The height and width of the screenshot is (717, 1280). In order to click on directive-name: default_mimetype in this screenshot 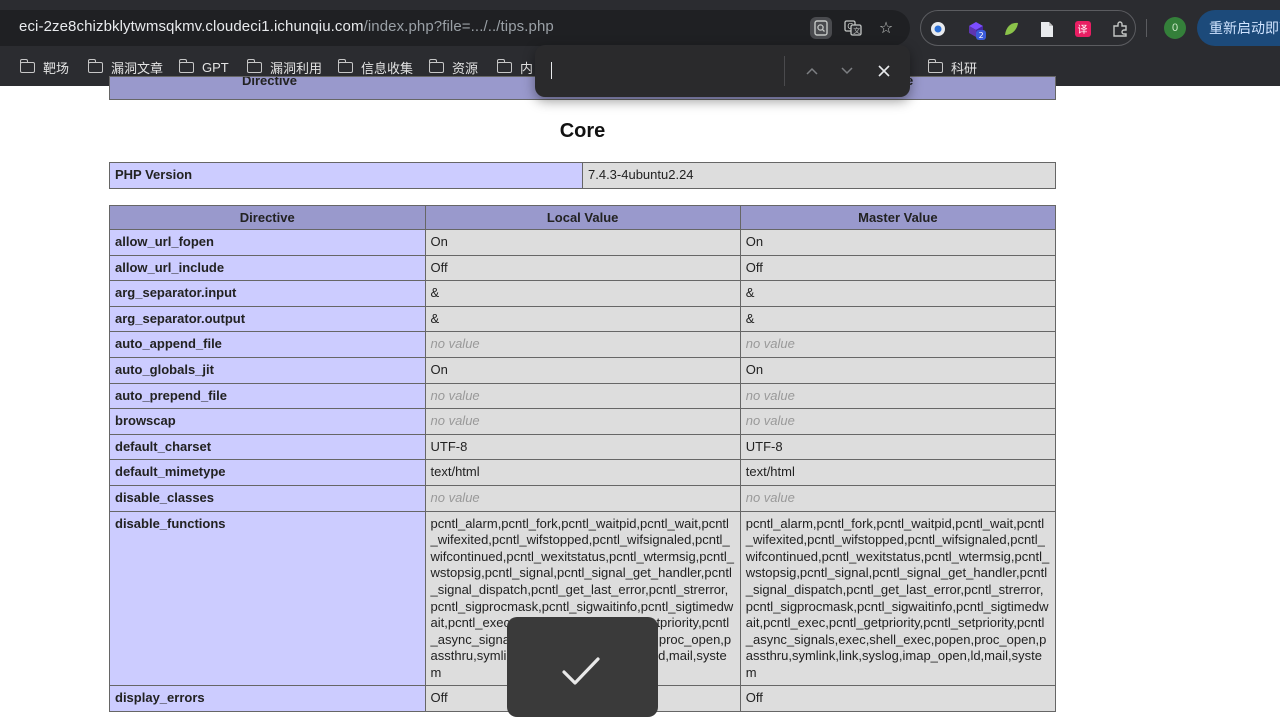, I will do `click(267, 472)`.